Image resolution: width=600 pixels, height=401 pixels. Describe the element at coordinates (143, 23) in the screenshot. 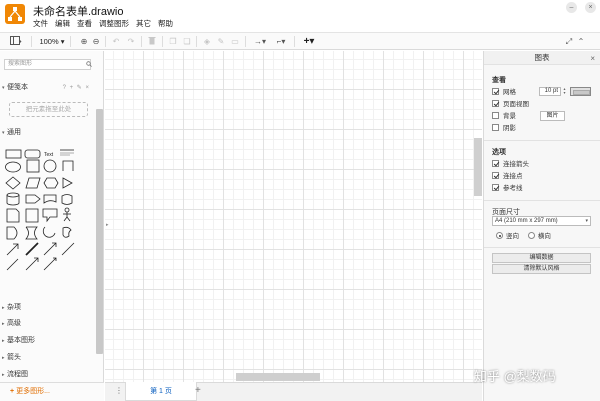

I see `menu-extras: 其它` at that location.